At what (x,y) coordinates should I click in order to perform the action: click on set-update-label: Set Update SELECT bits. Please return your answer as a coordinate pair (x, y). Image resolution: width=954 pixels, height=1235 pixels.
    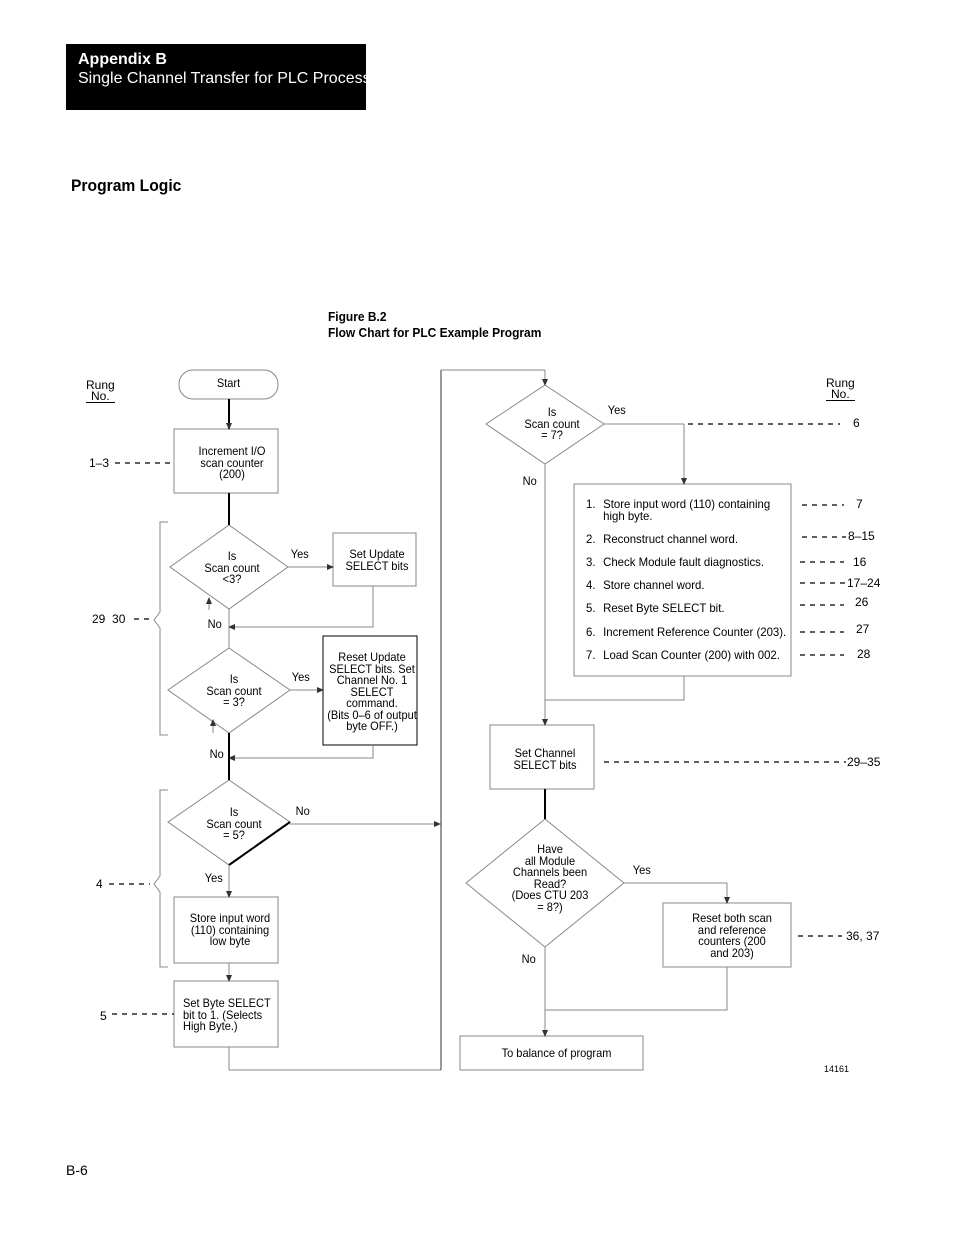
    Looking at the image, I should click on (377, 560).